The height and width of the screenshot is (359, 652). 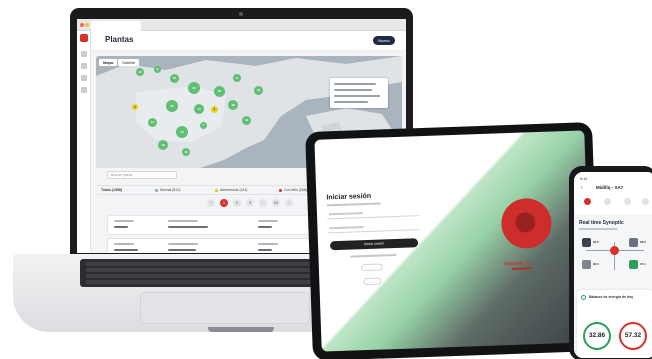 What do you see at coordinates (258, 90) in the screenshot?
I see `map-cluster: 16` at bounding box center [258, 90].